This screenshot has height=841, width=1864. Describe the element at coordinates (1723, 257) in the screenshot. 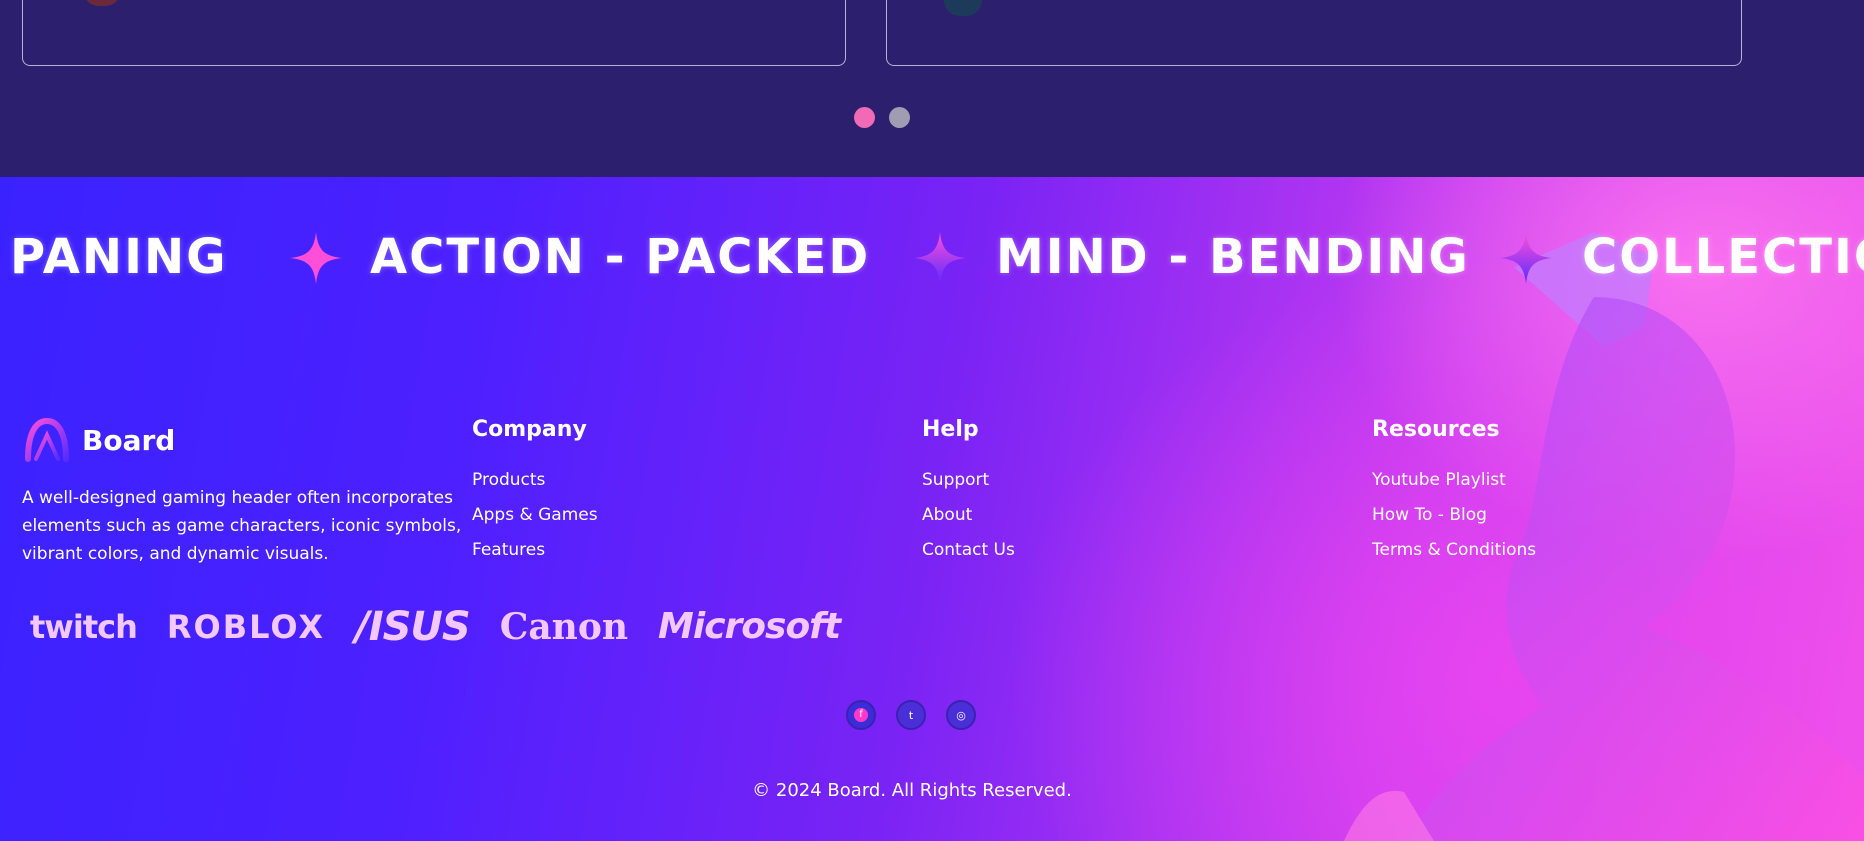

I see `marquee-item: COLLECTIC` at that location.